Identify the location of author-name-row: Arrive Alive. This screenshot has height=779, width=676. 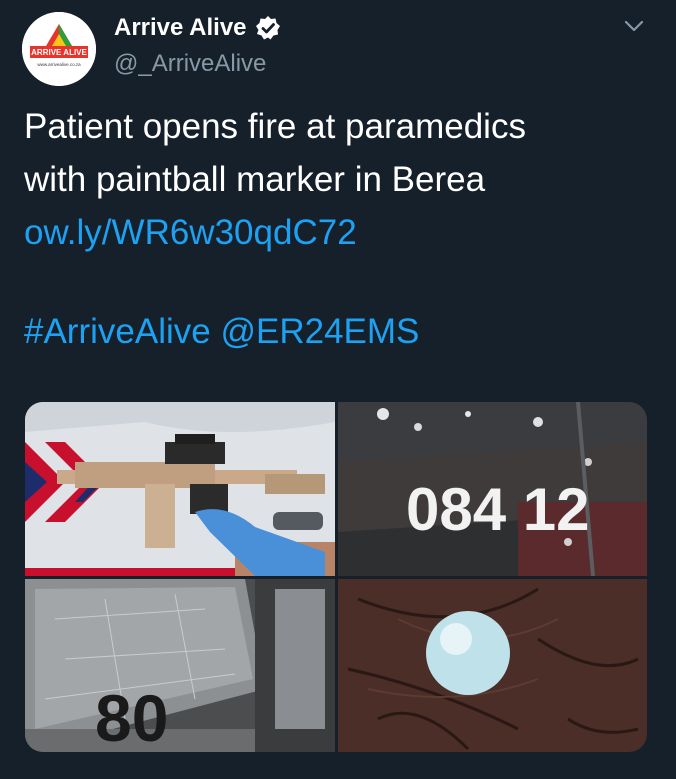
(197, 28).